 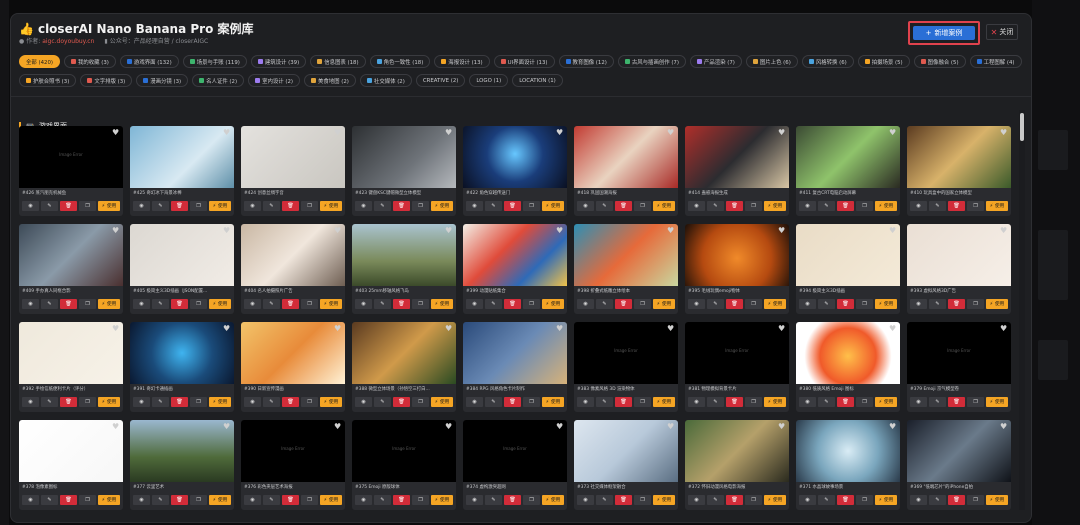 What do you see at coordinates (48, 80) in the screenshot?
I see `filter-tag: 护肤合照书 (3)` at bounding box center [48, 80].